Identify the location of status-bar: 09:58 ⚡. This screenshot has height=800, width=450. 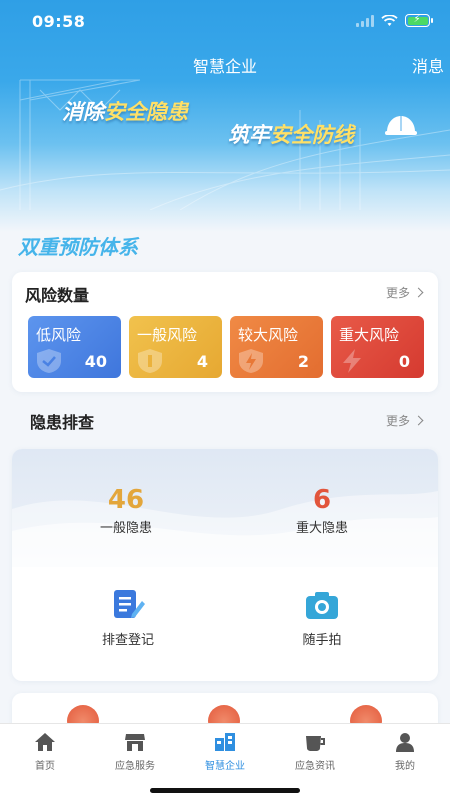
(225, 22).